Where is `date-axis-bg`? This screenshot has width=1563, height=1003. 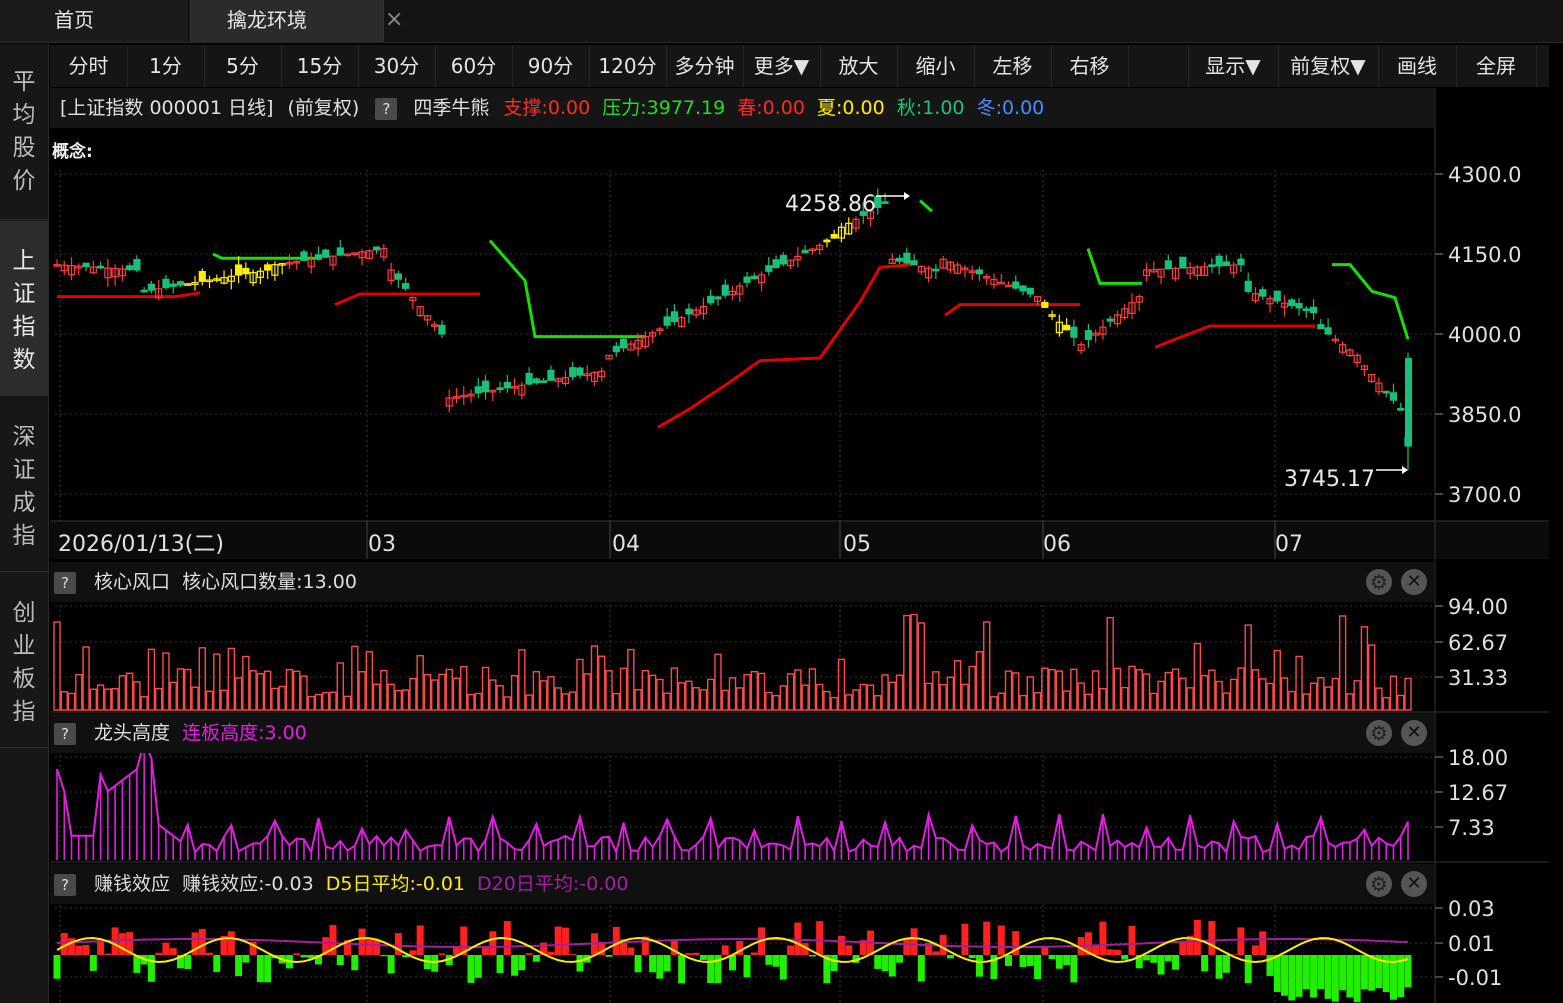
date-axis-bg is located at coordinates (799, 540).